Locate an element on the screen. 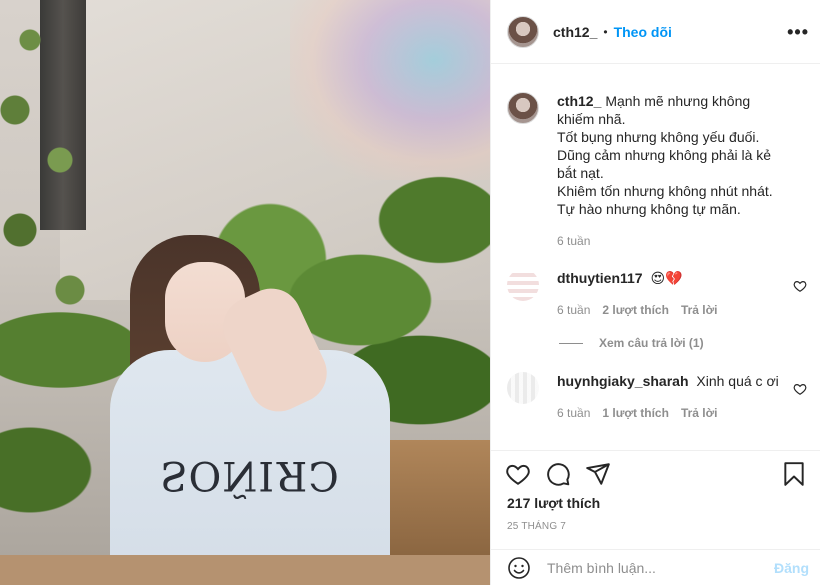 Image resolution: width=820 pixels, height=585 pixels. comment-form: Đăng is located at coordinates (655, 567).